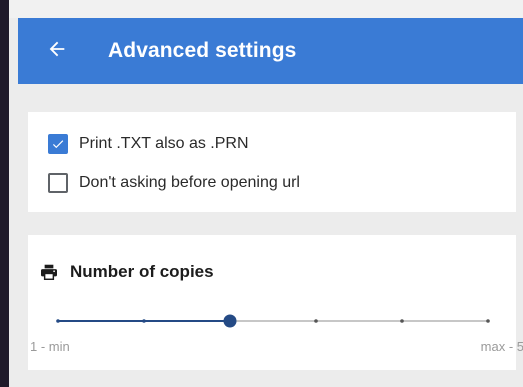 This screenshot has width=523, height=387. Describe the element at coordinates (189, 182) in the screenshot. I see `option-label: Don't asking before opening url` at that location.